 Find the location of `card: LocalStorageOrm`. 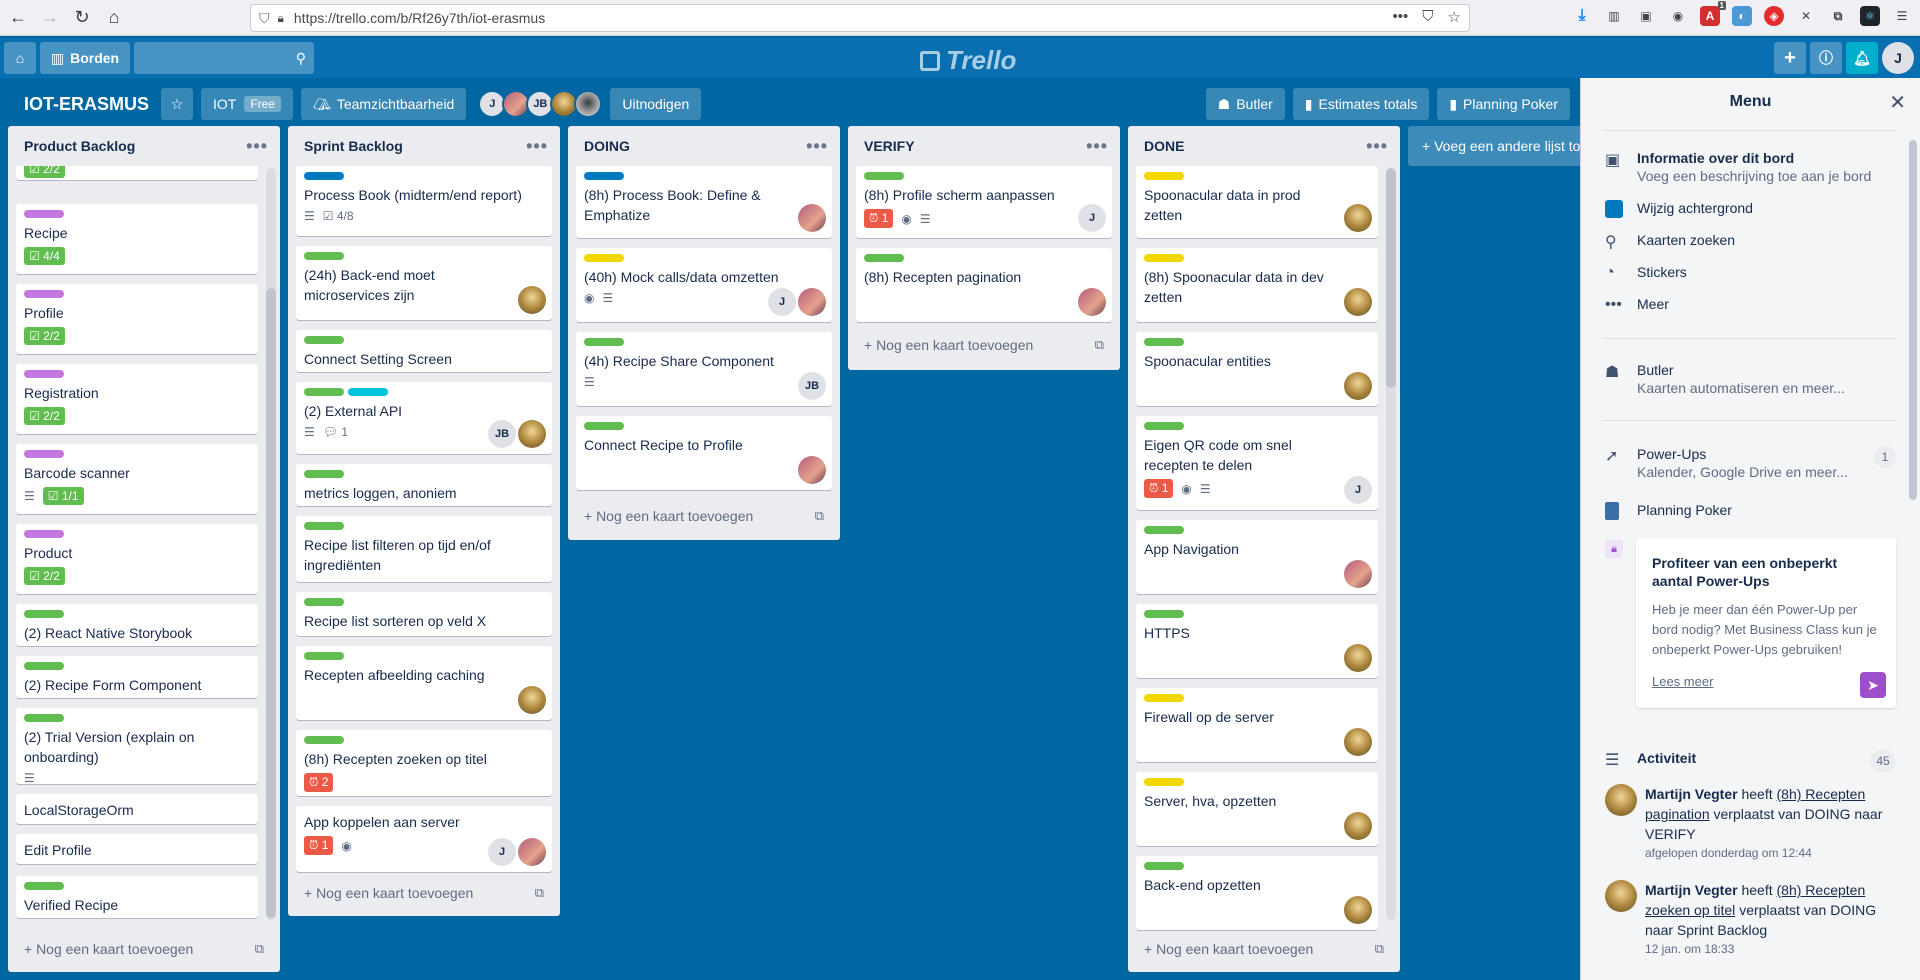

card: LocalStorageOrm is located at coordinates (137, 809).